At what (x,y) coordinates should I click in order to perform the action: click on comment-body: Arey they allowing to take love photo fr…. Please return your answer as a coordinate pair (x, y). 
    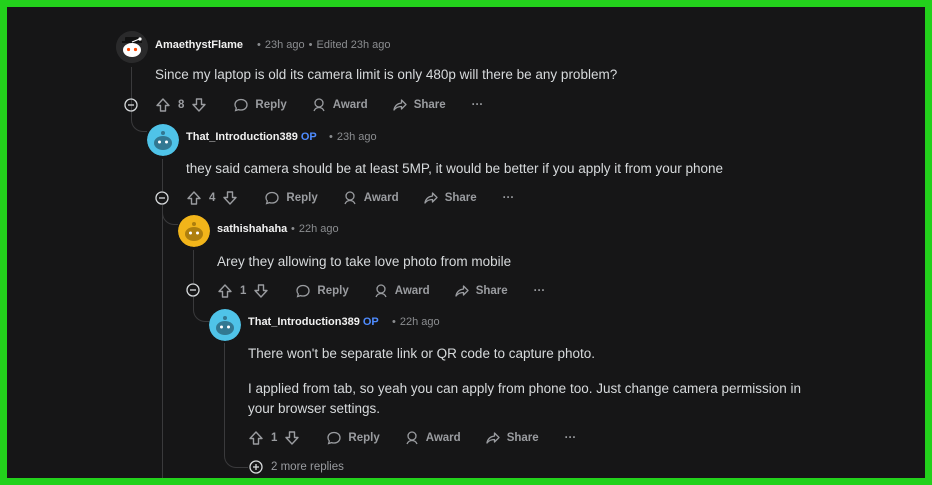
    Looking at the image, I should click on (364, 261).